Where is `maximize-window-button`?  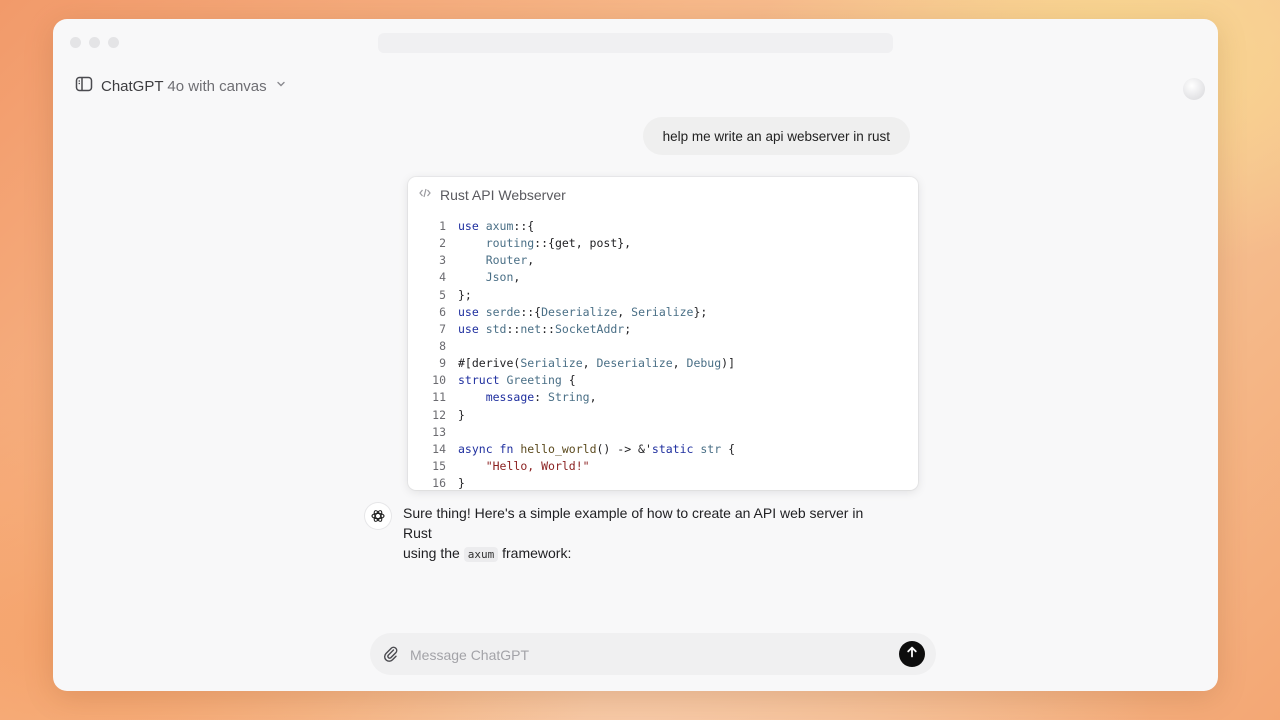 maximize-window-button is located at coordinates (113, 42).